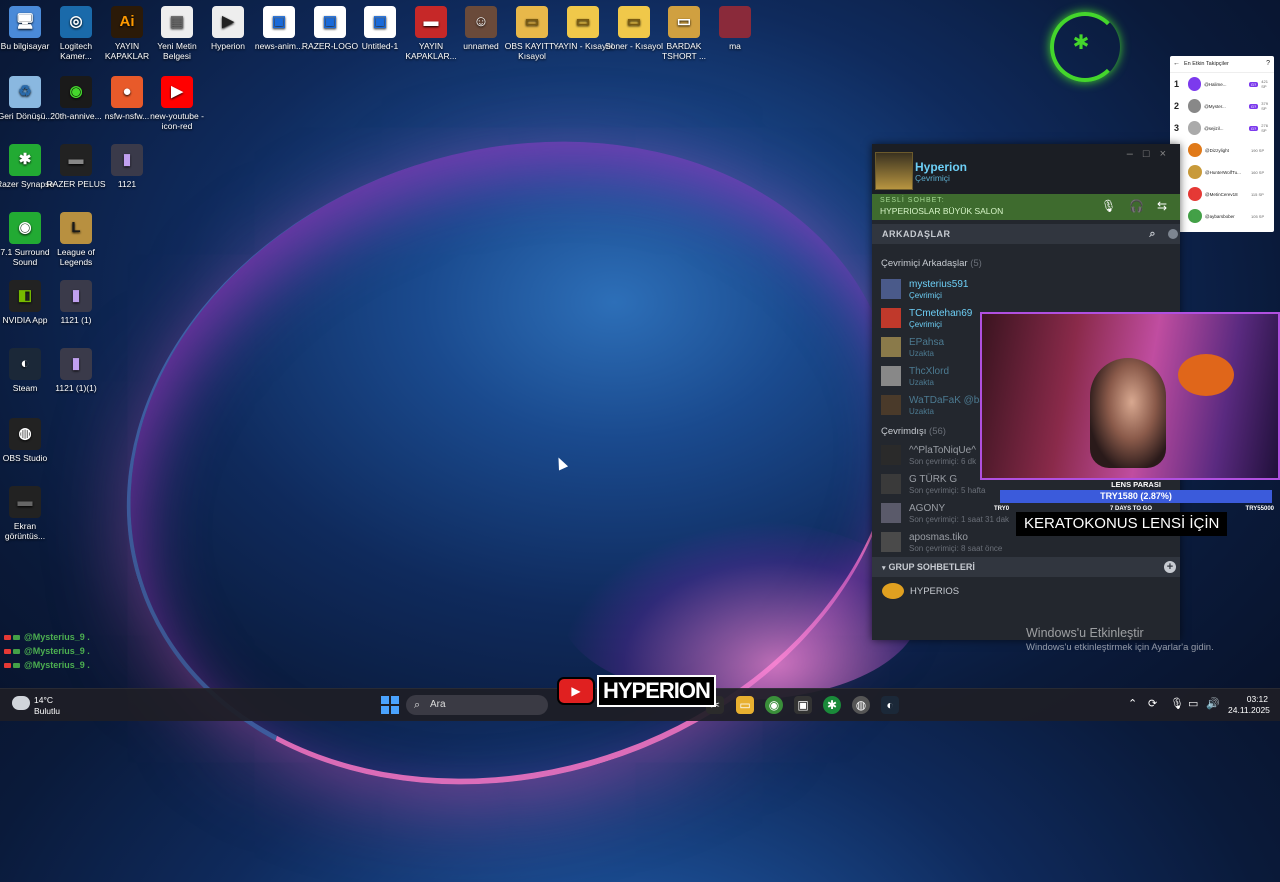  What do you see at coordinates (76, 388) in the screenshot?
I see `desktop-icon-label: 1121 (1)(1)` at bounding box center [76, 388].